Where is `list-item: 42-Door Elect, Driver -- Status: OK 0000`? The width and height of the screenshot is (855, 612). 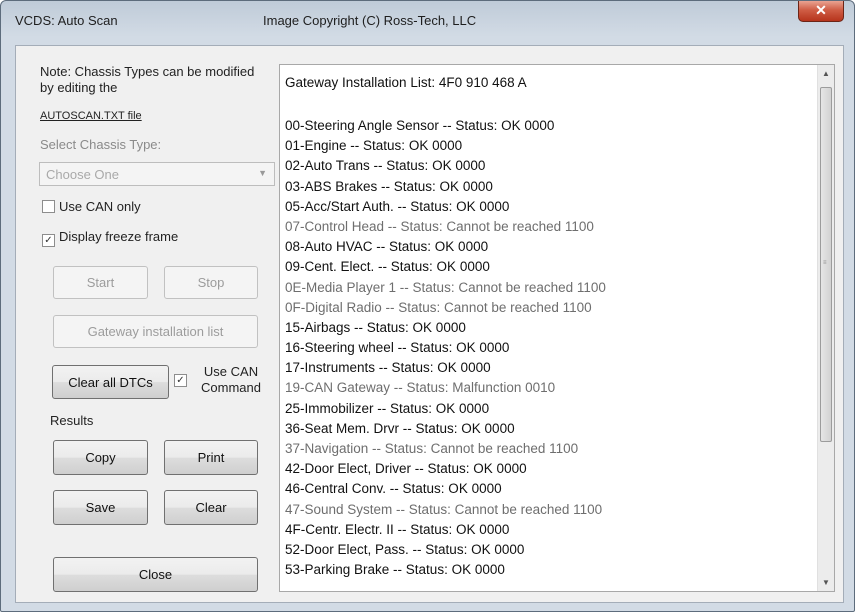
list-item: 42-Door Elect, Driver -- Status: OK 0000 is located at coordinates (550, 471).